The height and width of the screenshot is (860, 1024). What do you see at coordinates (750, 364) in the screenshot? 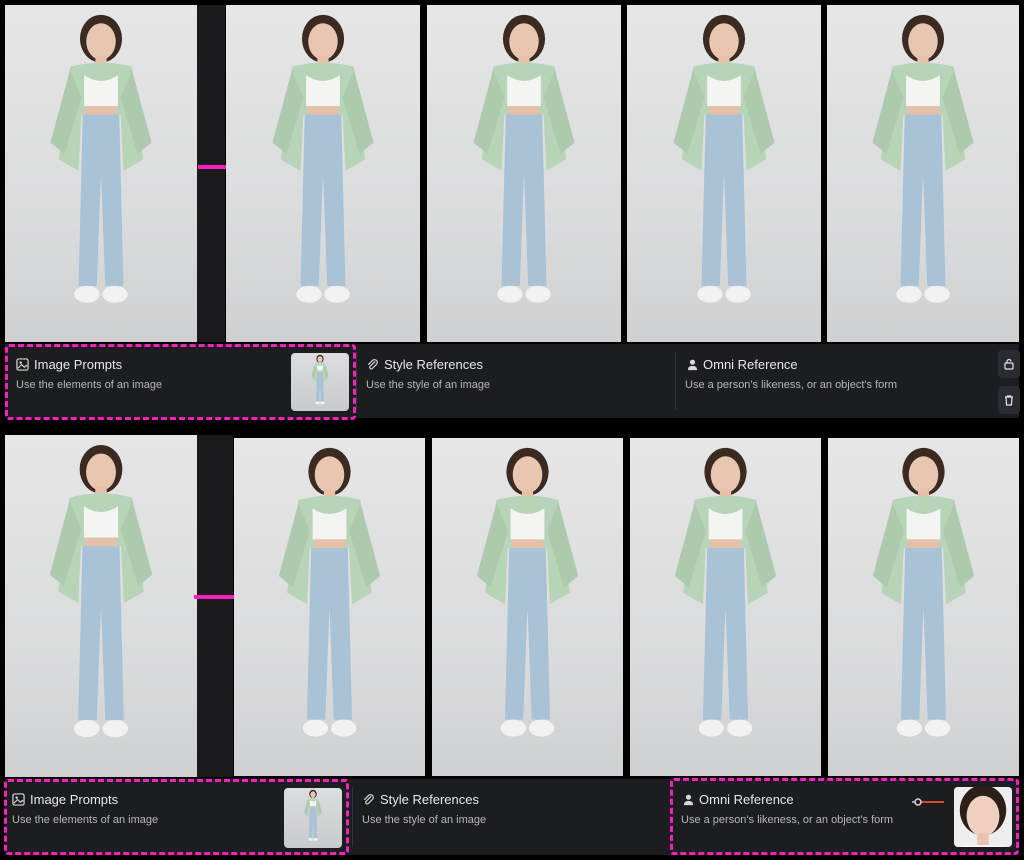
I see `omni-reference-title: Omni Reference` at bounding box center [750, 364].